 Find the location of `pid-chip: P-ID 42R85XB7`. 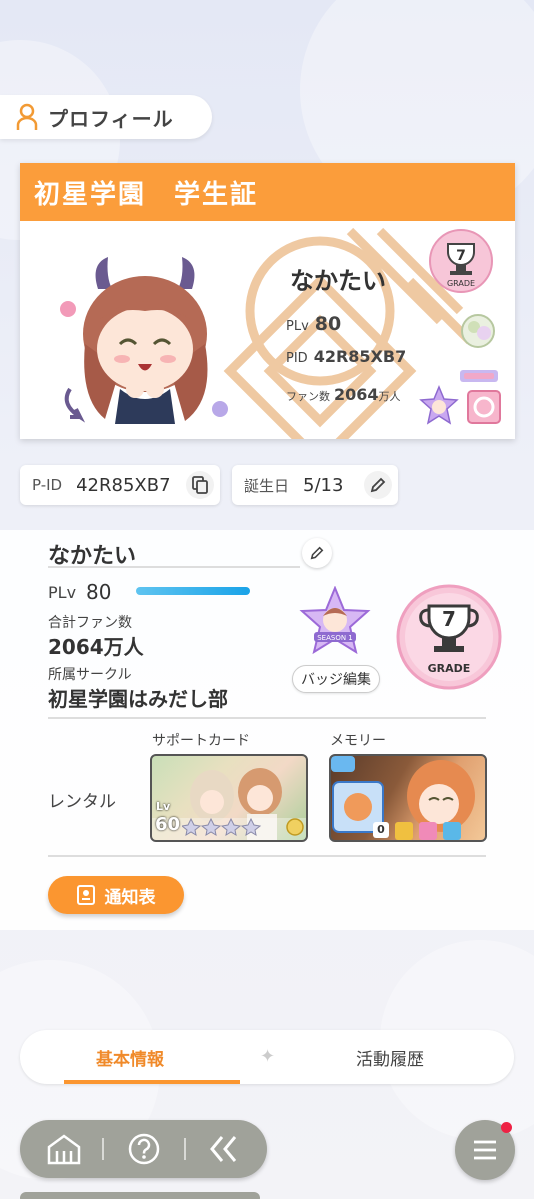

pid-chip: P-ID 42R85XB7 is located at coordinates (120, 485).